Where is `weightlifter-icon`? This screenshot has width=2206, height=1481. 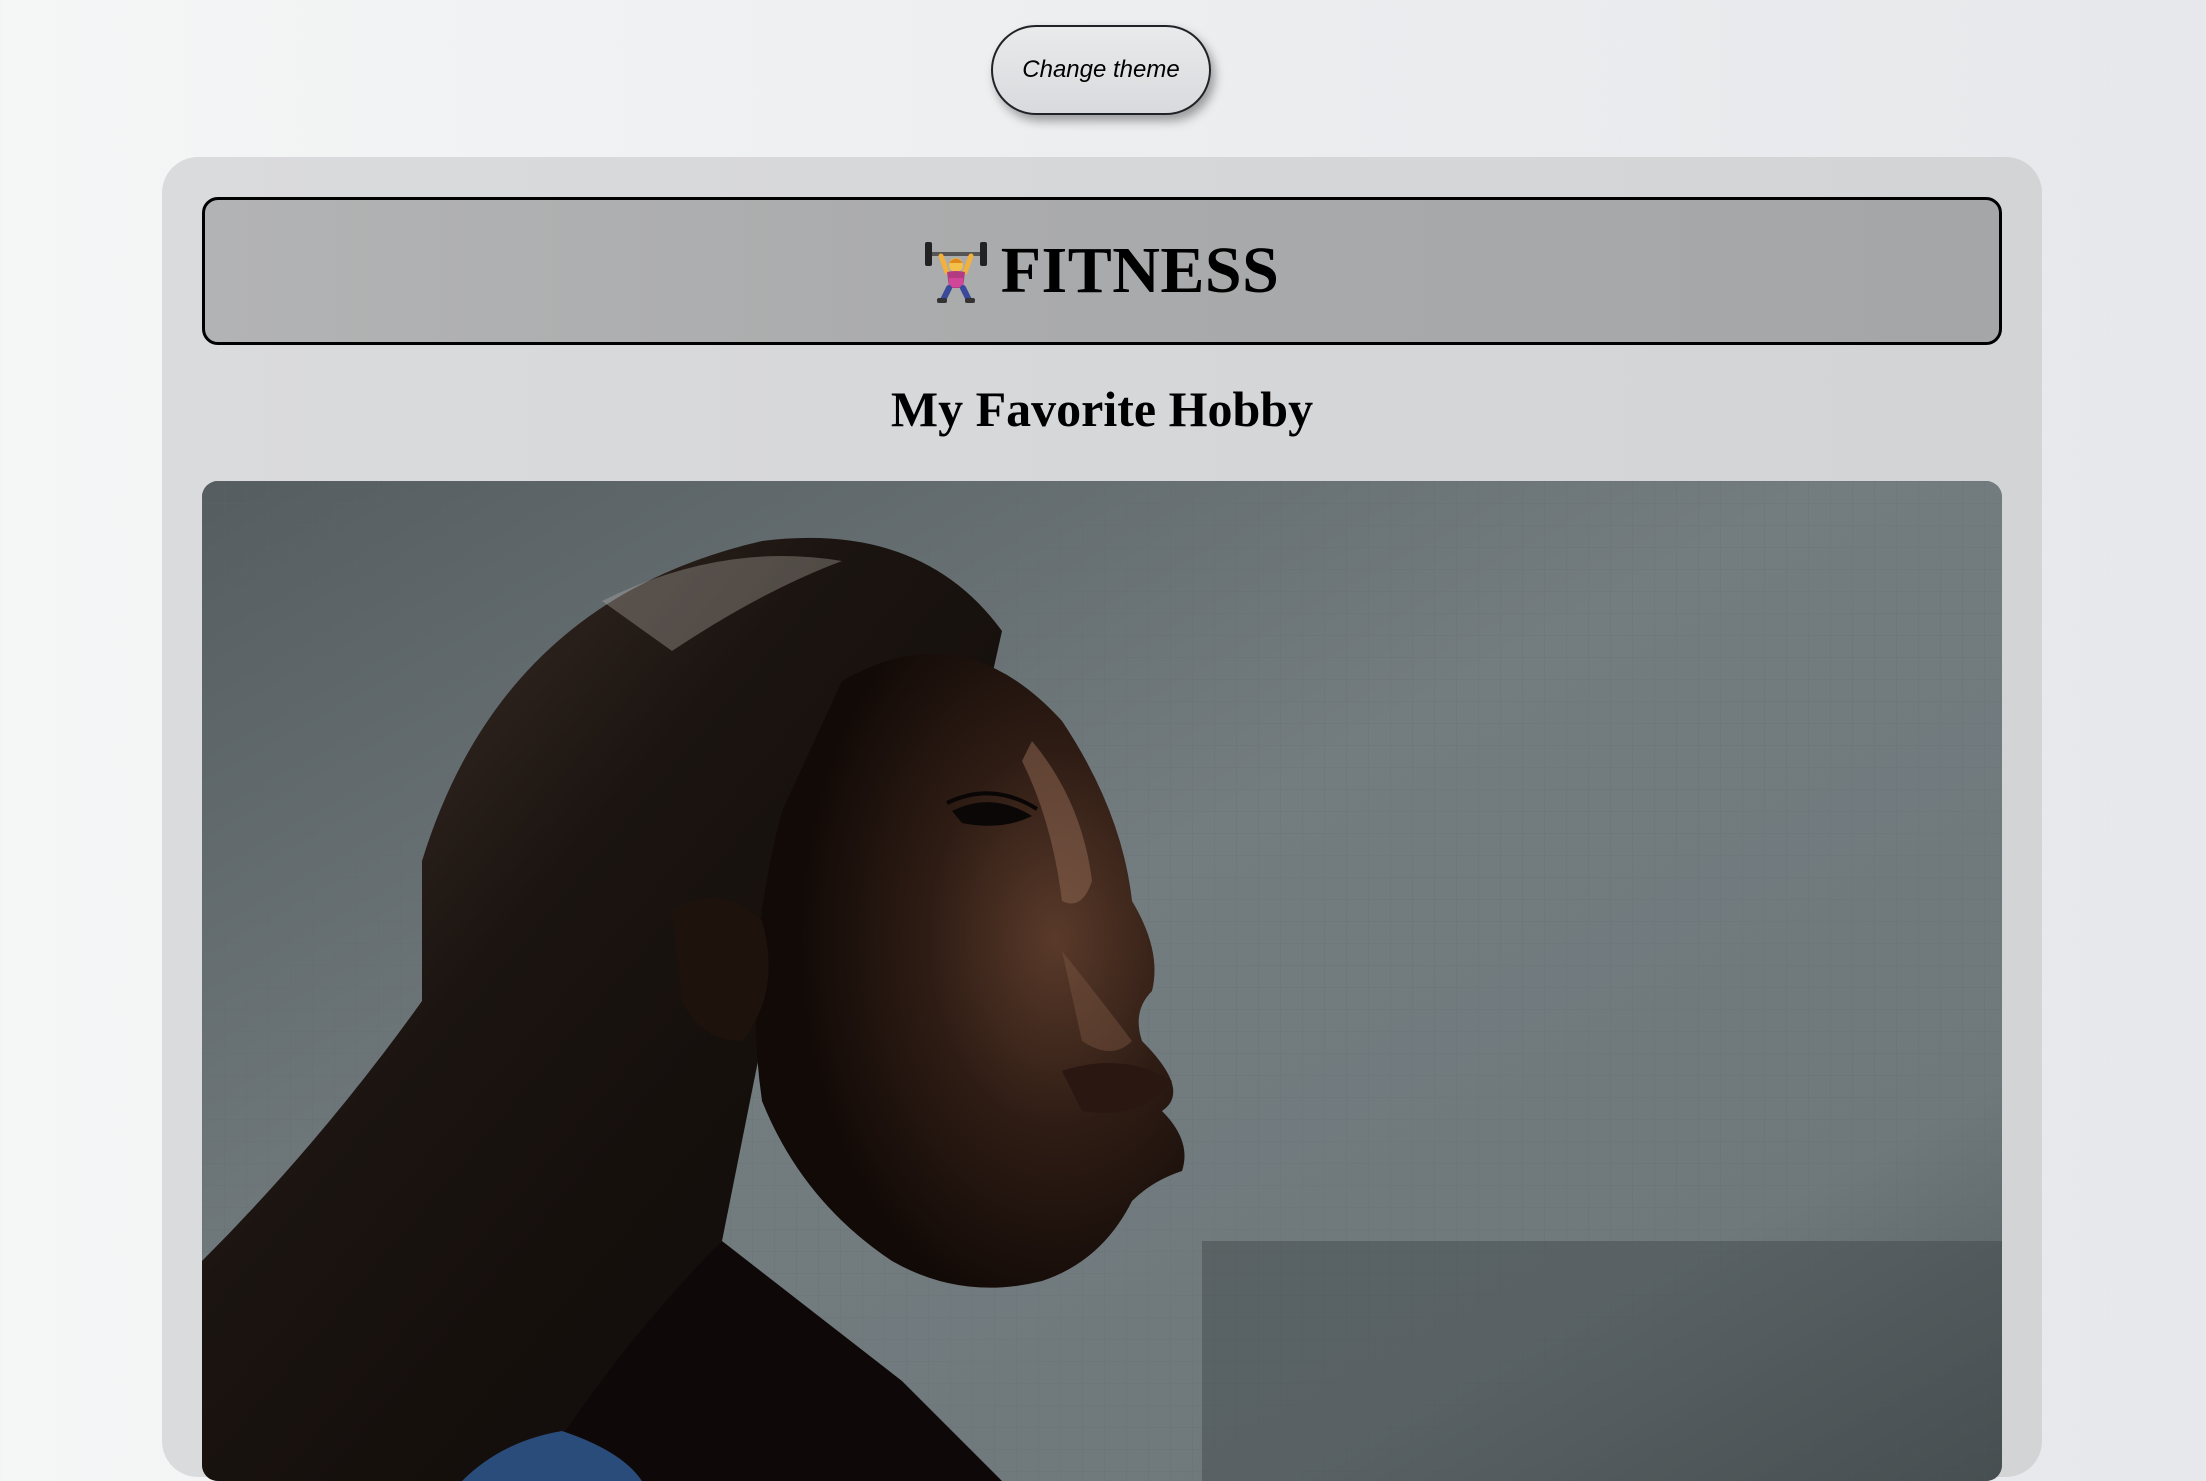 weightlifter-icon is located at coordinates (955, 271).